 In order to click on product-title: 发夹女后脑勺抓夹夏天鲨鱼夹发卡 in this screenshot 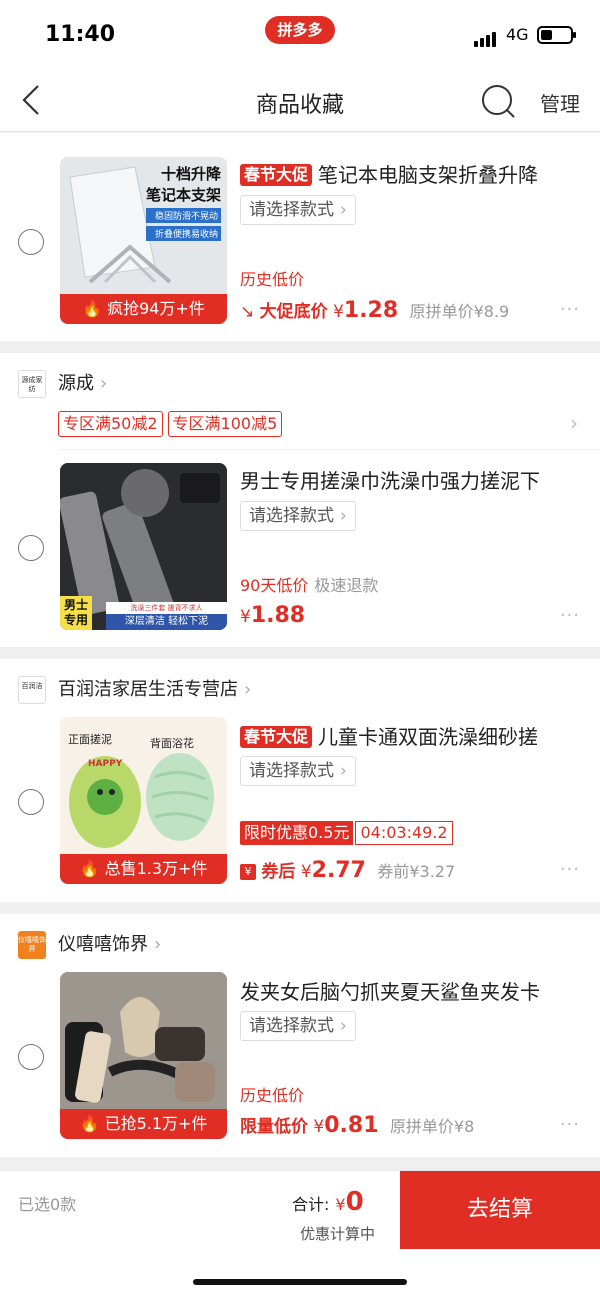, I will do `click(390, 990)`.